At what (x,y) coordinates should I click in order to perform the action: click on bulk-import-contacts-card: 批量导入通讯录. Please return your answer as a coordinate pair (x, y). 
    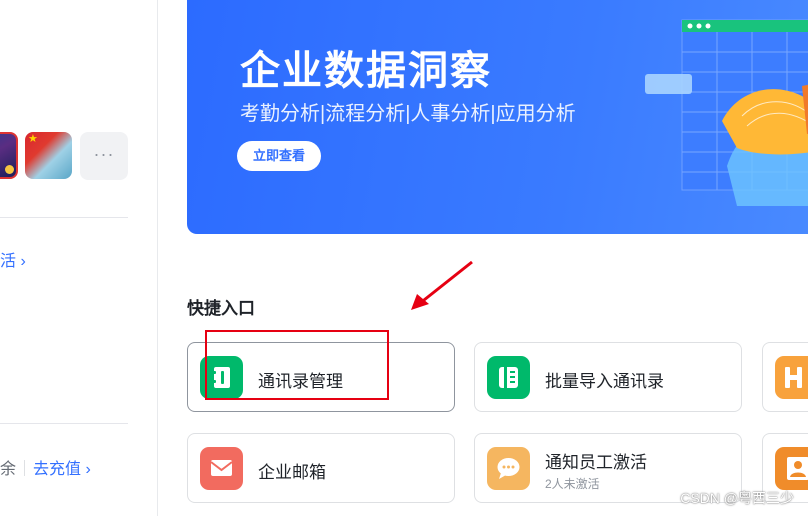
    Looking at the image, I should click on (608, 377).